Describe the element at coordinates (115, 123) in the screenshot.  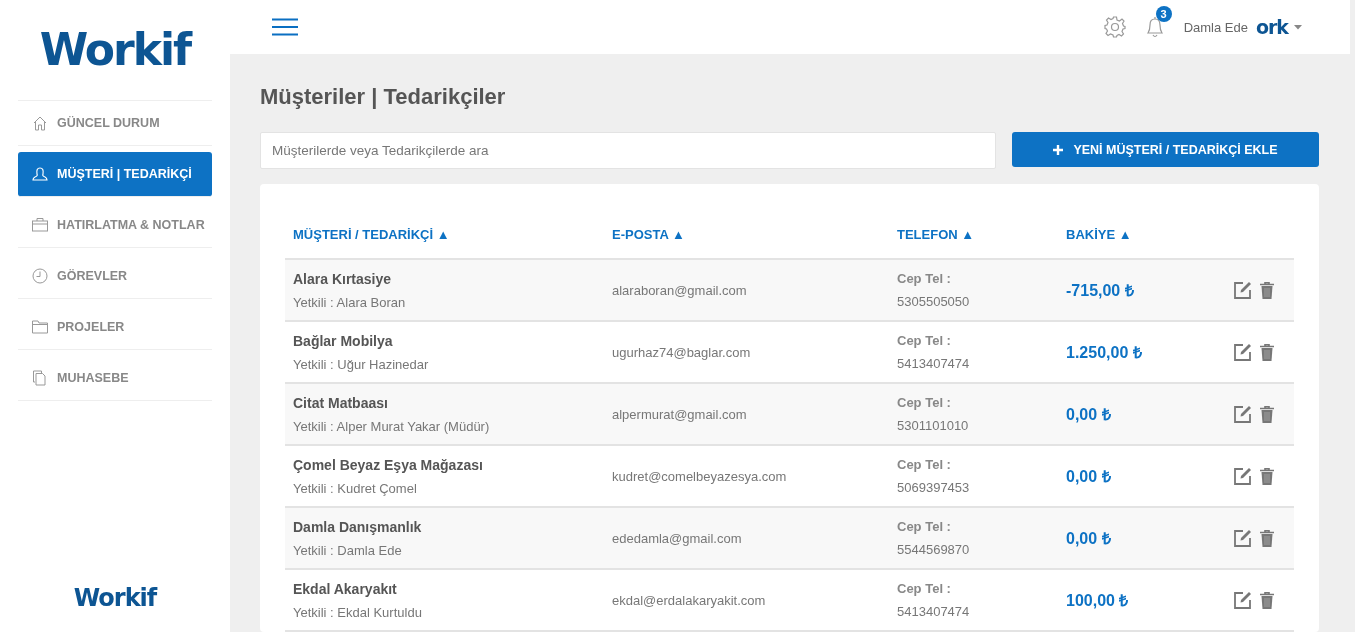
I see `sidebar-item: GÜNCEL DURUM` at that location.